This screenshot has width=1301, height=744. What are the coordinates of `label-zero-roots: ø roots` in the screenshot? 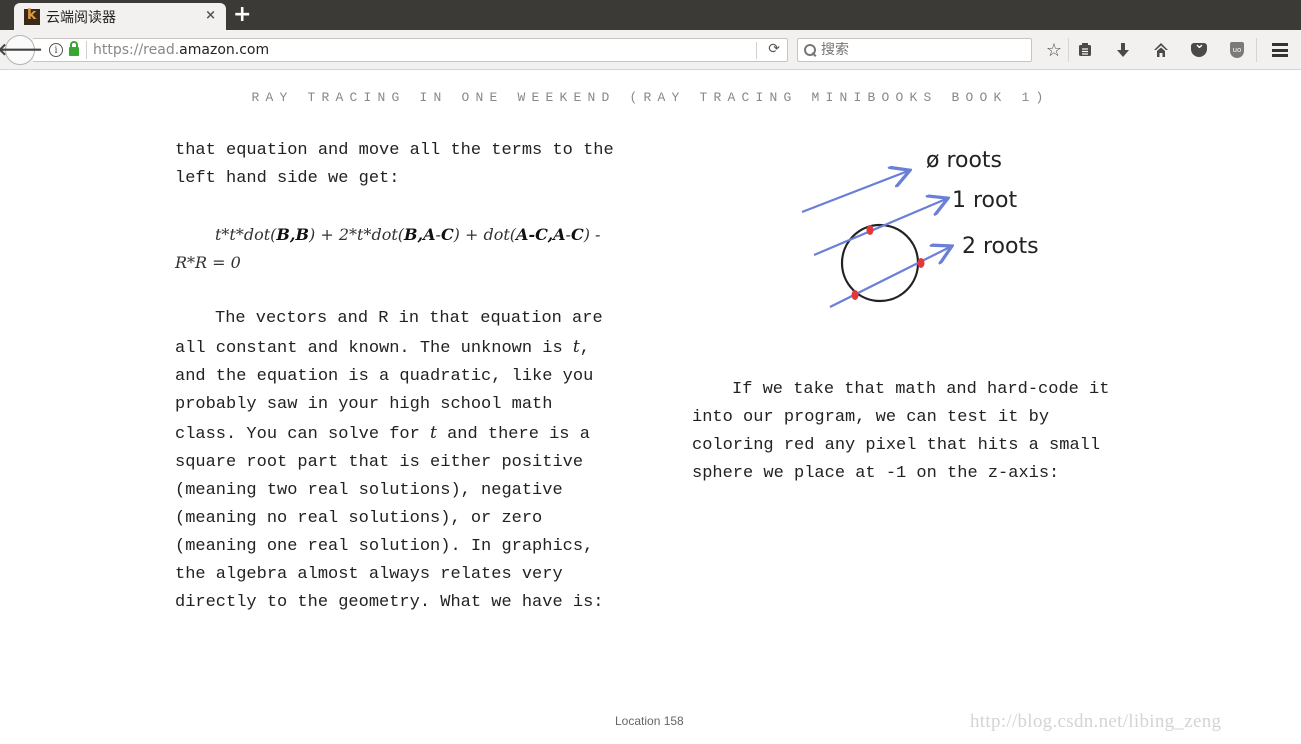 It's located at (964, 160).